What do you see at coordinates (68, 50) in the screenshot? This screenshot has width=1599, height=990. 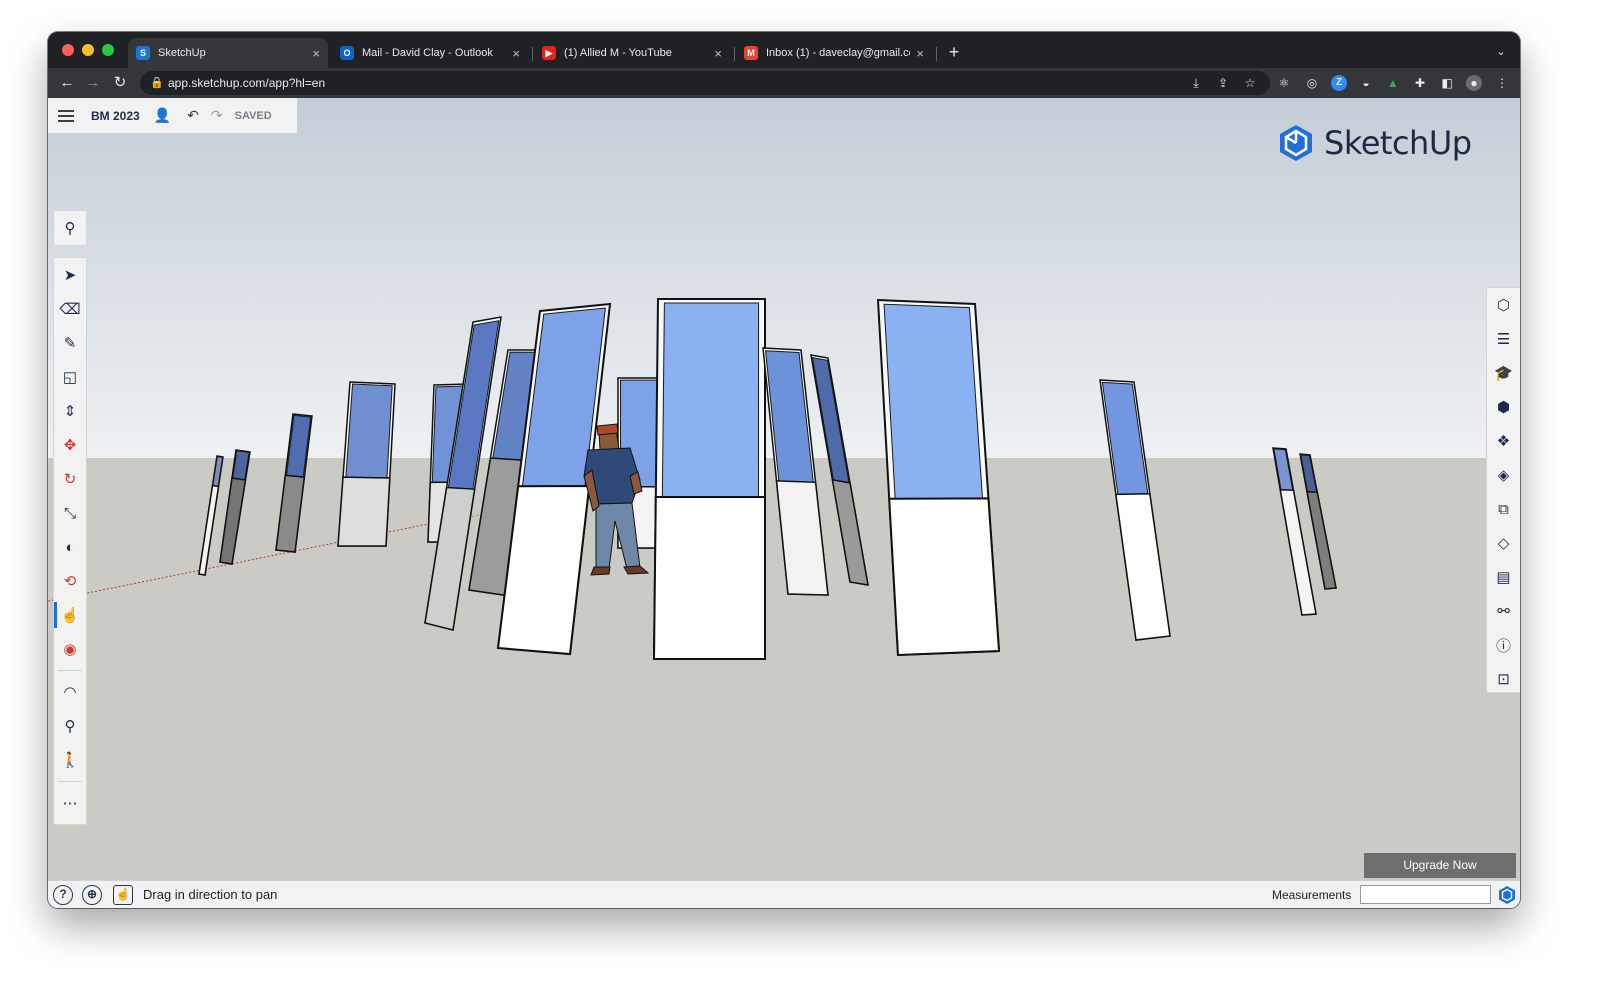 I see `close-window-button` at bounding box center [68, 50].